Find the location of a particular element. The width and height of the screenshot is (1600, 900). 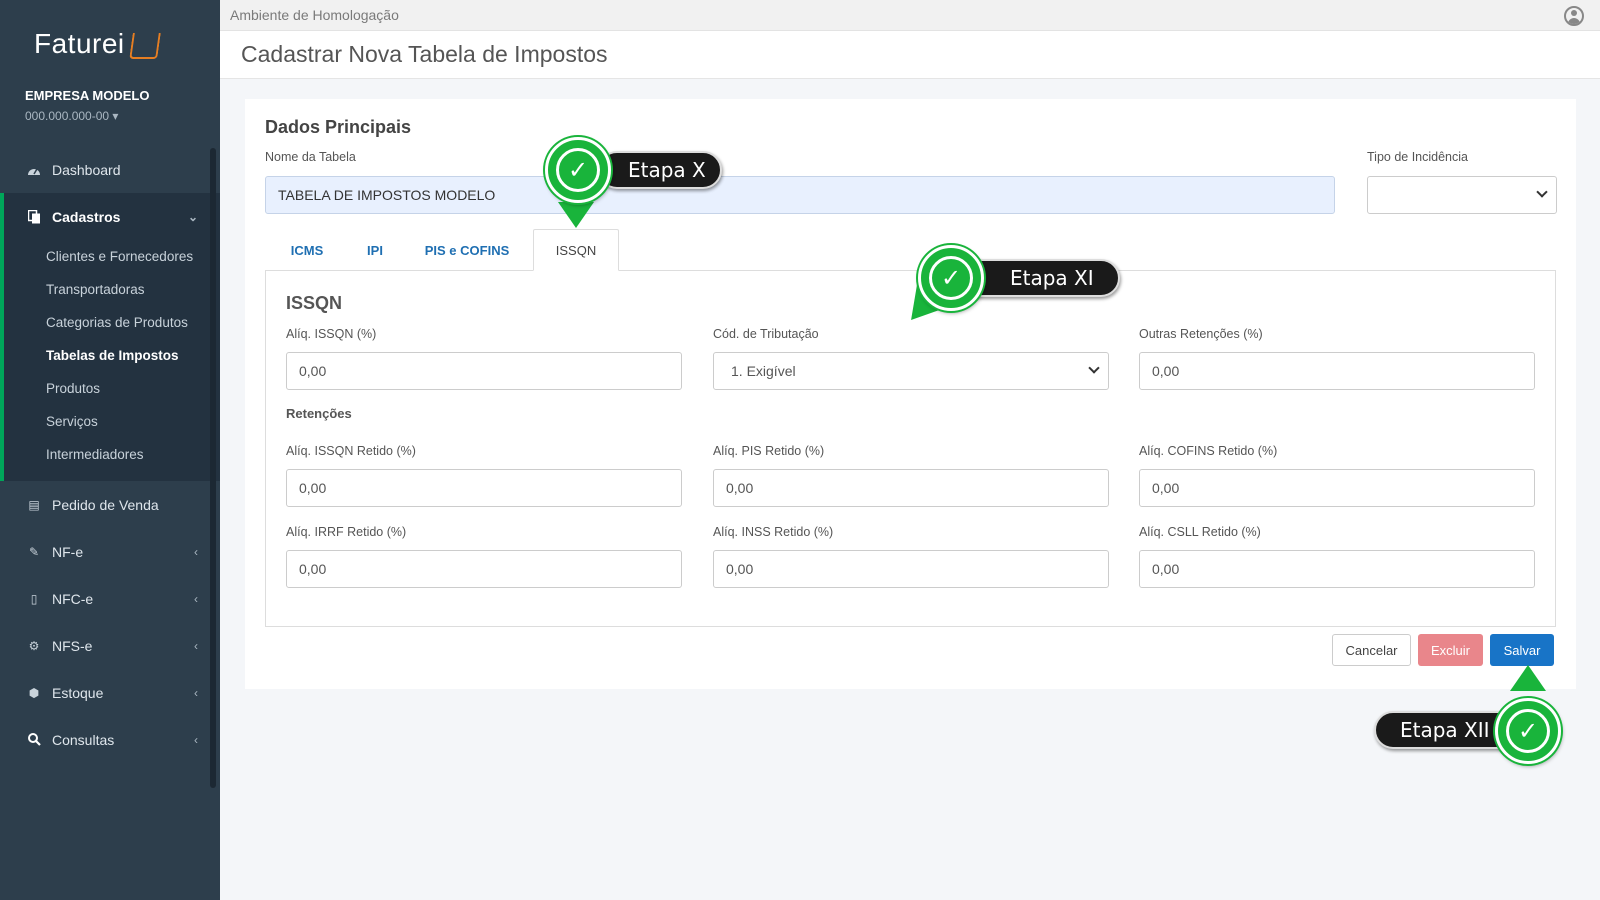

sidebar-item-cadastros: Cadastros ⌄ is located at coordinates (112, 216).